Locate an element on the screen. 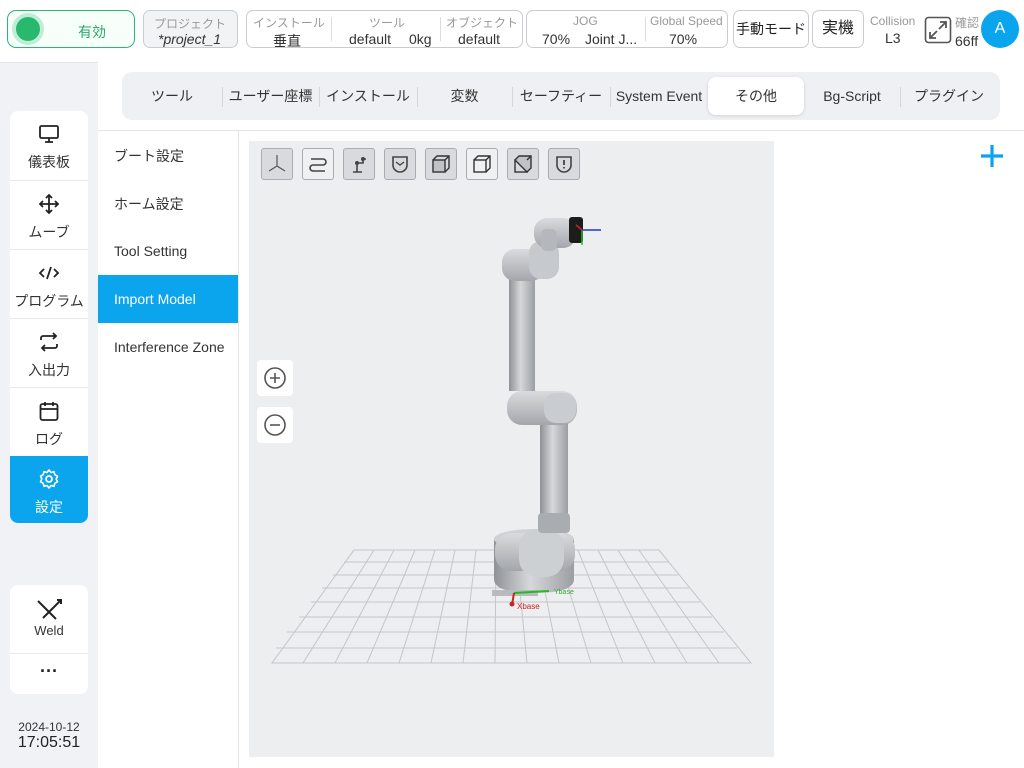  subnav-tool-setting: Tool Setting is located at coordinates (168, 251).